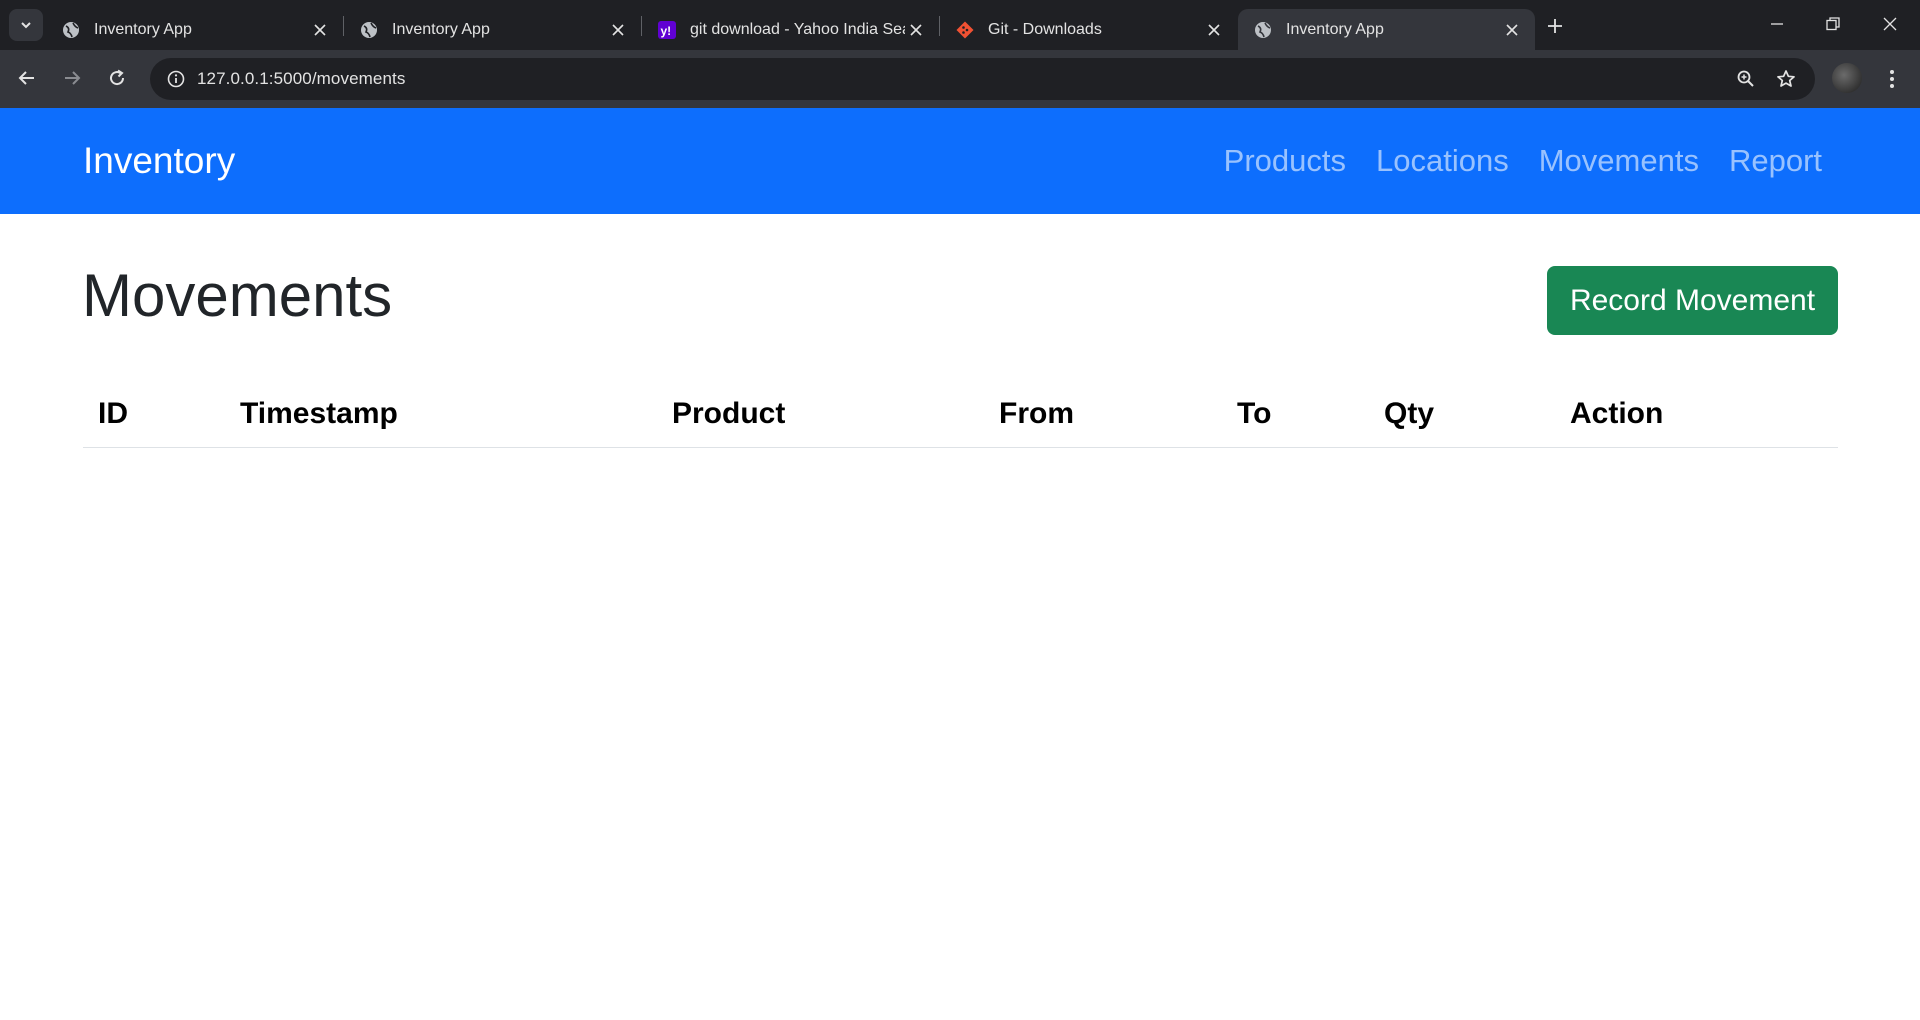 This screenshot has height=1020, width=1920. I want to click on tab-search-button, so click(26, 25).